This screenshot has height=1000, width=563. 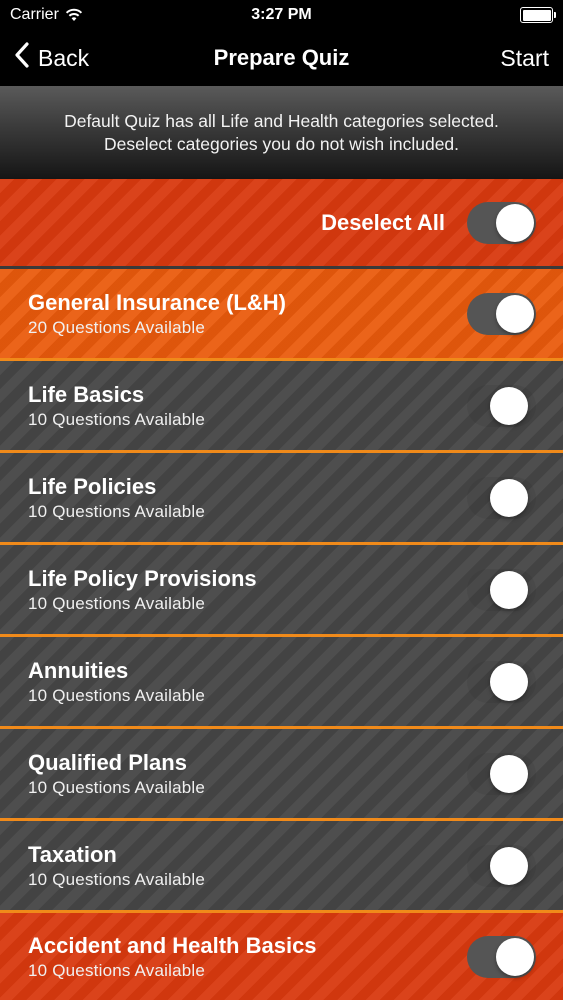 What do you see at coordinates (172, 945) in the screenshot?
I see `category-title: Accident and Health Basics` at bounding box center [172, 945].